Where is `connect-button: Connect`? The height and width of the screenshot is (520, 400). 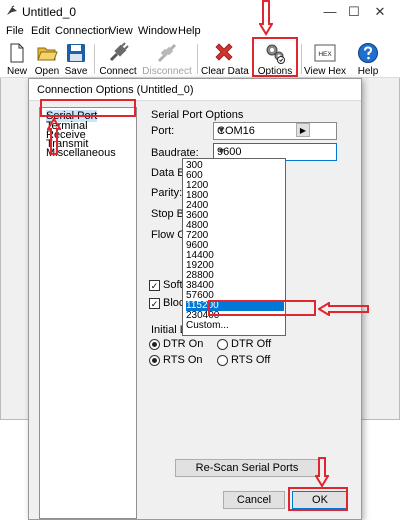
connect-button: Connect is located at coordinates (118, 59).